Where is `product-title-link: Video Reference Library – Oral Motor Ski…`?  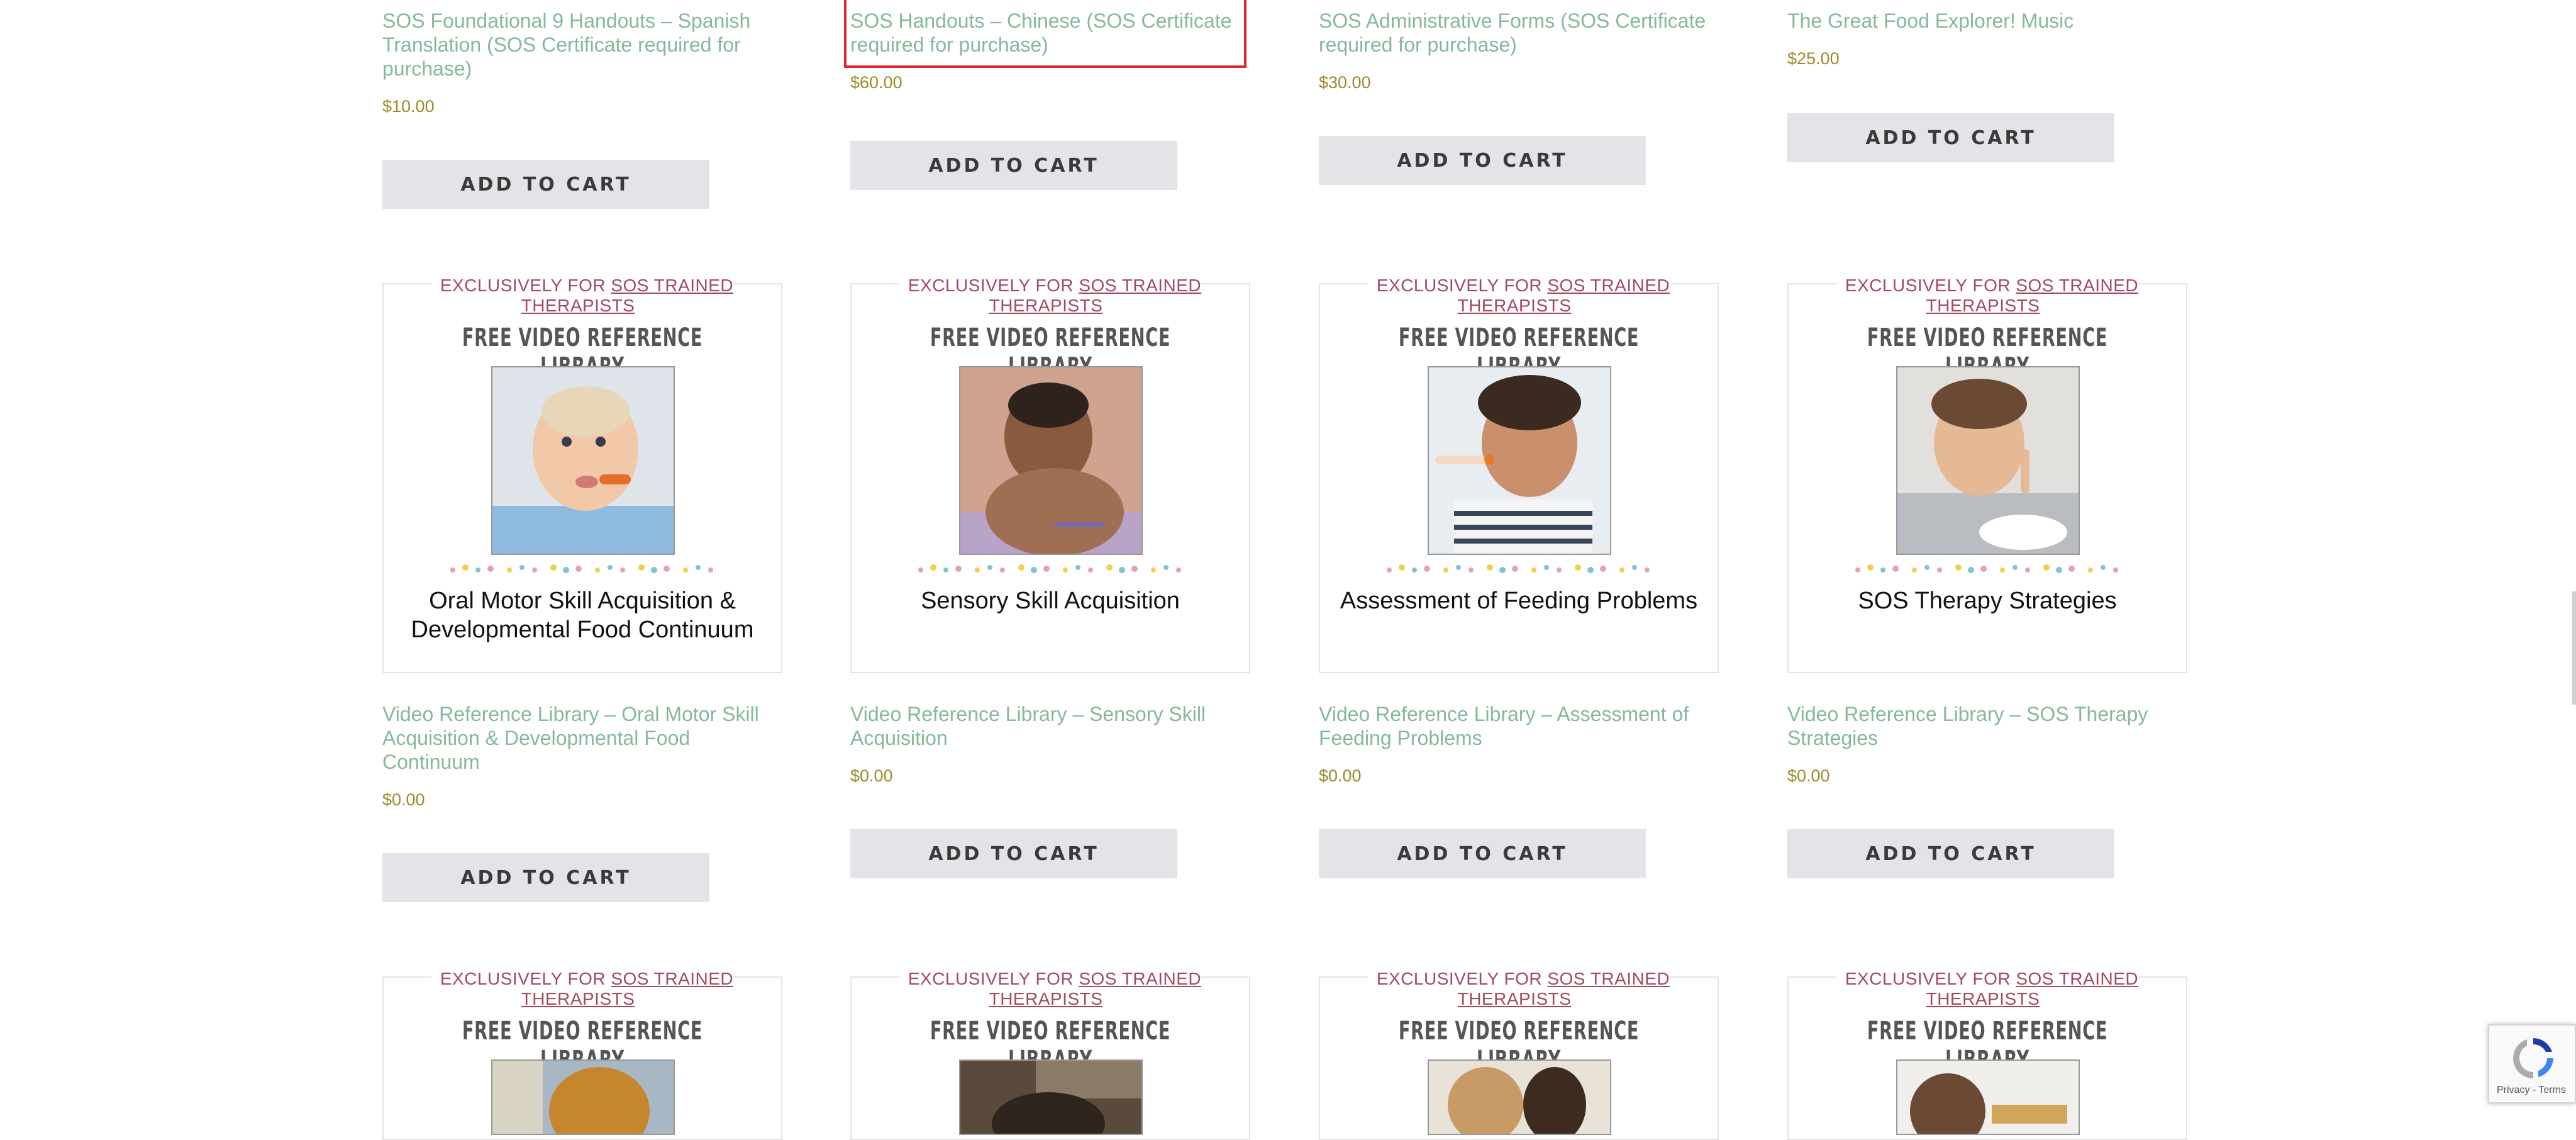
product-title-link: Video Reference Library – Oral Motor Ski… is located at coordinates (582, 738).